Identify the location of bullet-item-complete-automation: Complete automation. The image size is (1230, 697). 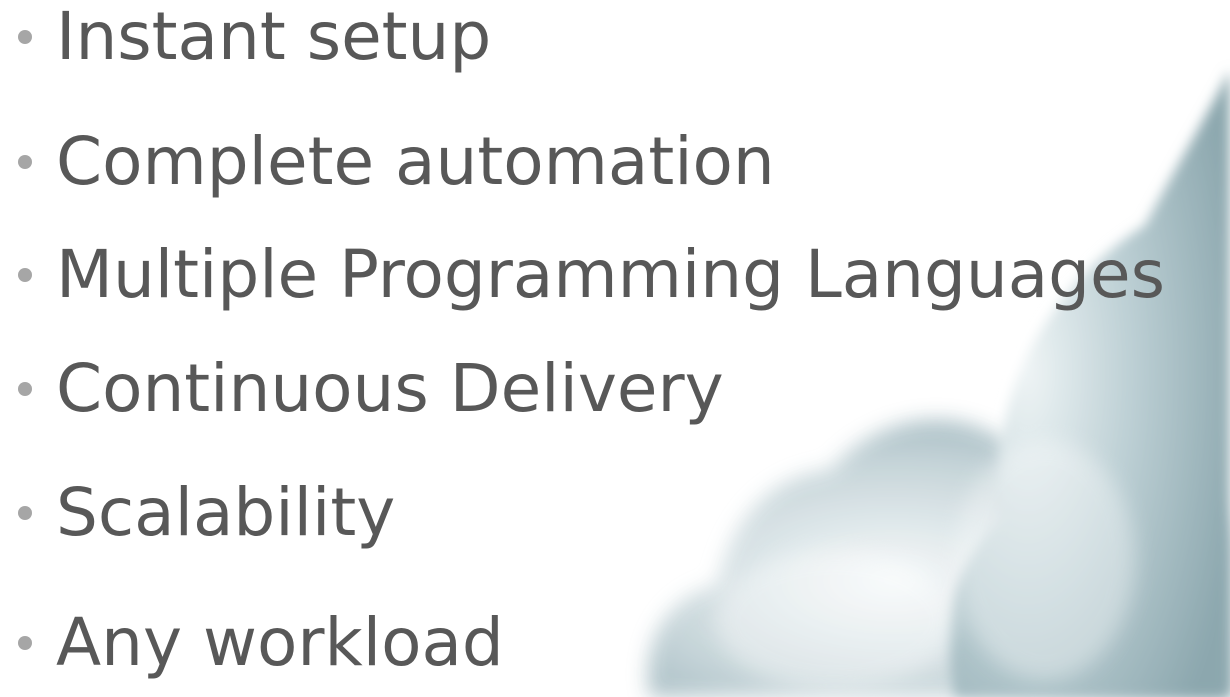
(392, 162).